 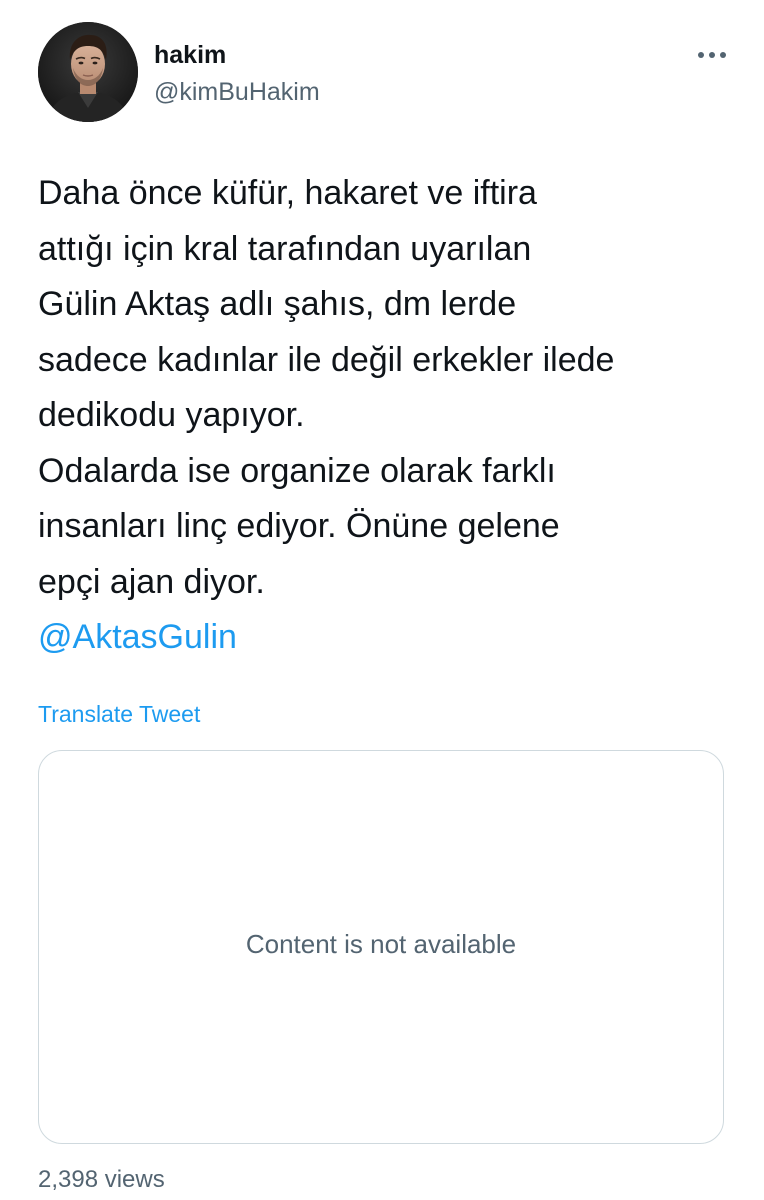 I want to click on mention-link: @AktasGulin, so click(x=388, y=638).